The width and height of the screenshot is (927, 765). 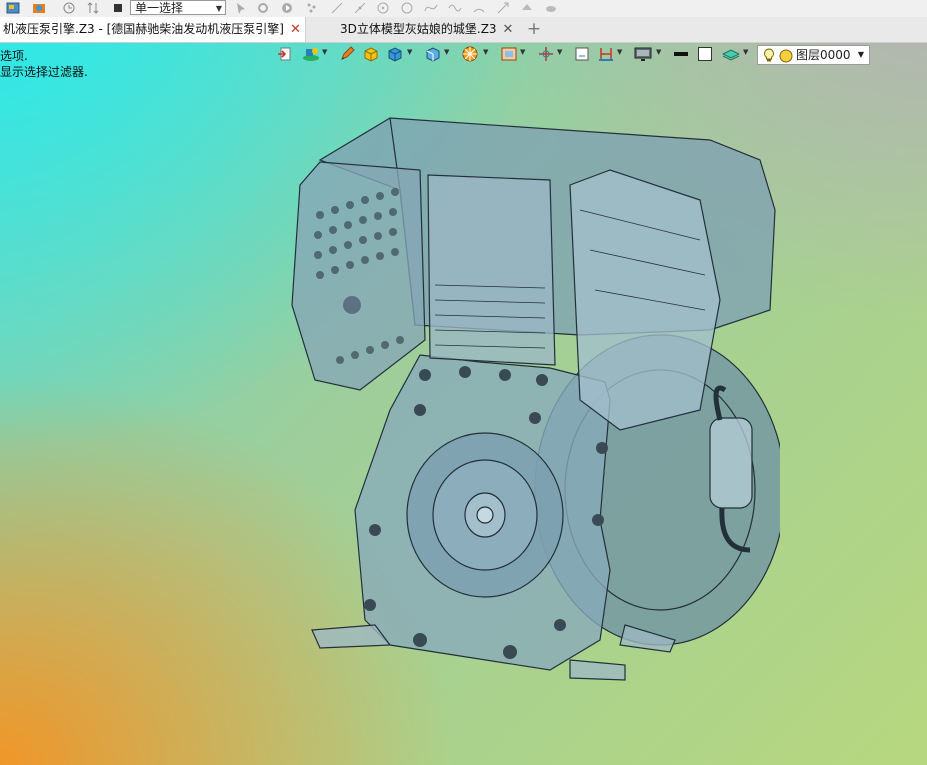 I want to click on main-toolbar: 单一选择 ▼, so click(x=463, y=9).